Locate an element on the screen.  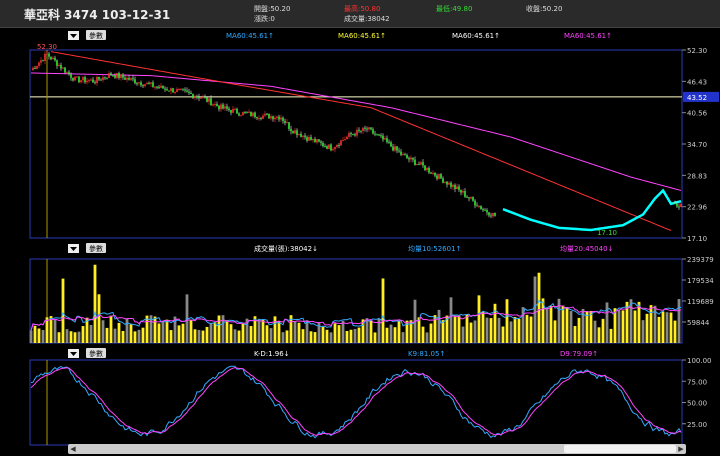
y-tick-label-price: 17.10 is located at coordinates (697, 239).